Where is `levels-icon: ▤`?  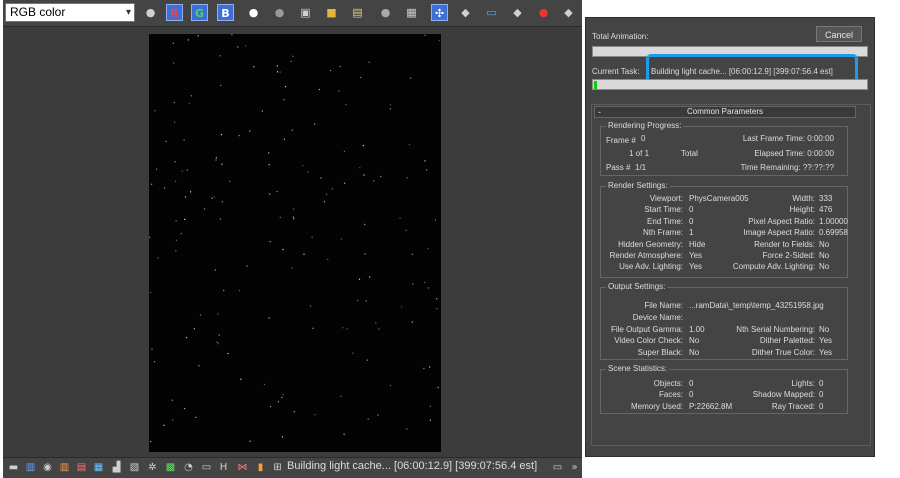
levels-icon: ▤ is located at coordinates (81, 467).